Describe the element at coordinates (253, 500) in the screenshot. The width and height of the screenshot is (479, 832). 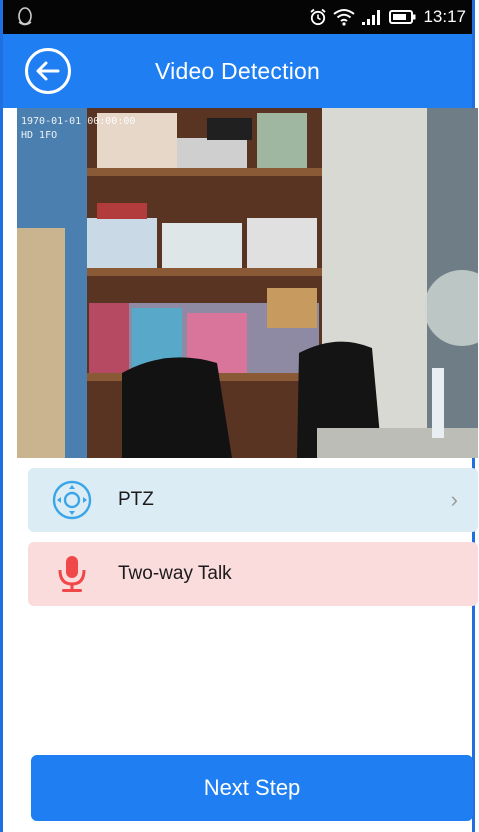
I see `ptz-row: PTZ ›` at that location.